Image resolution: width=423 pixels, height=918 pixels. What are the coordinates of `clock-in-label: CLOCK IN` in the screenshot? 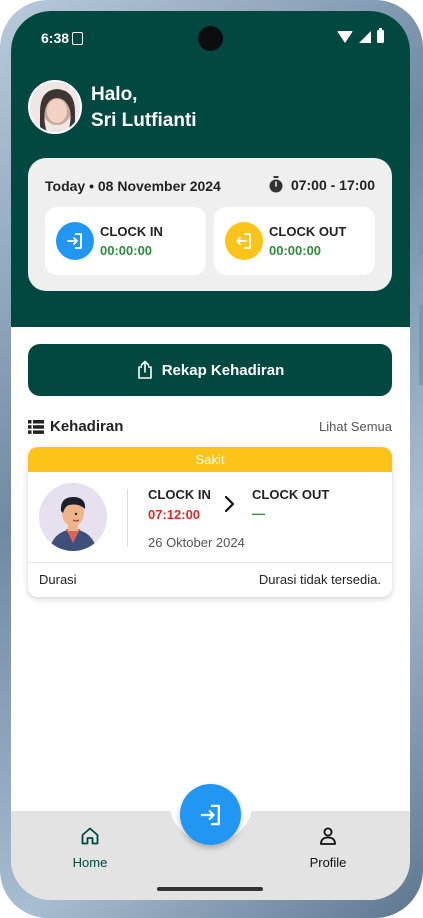 It's located at (131, 231).